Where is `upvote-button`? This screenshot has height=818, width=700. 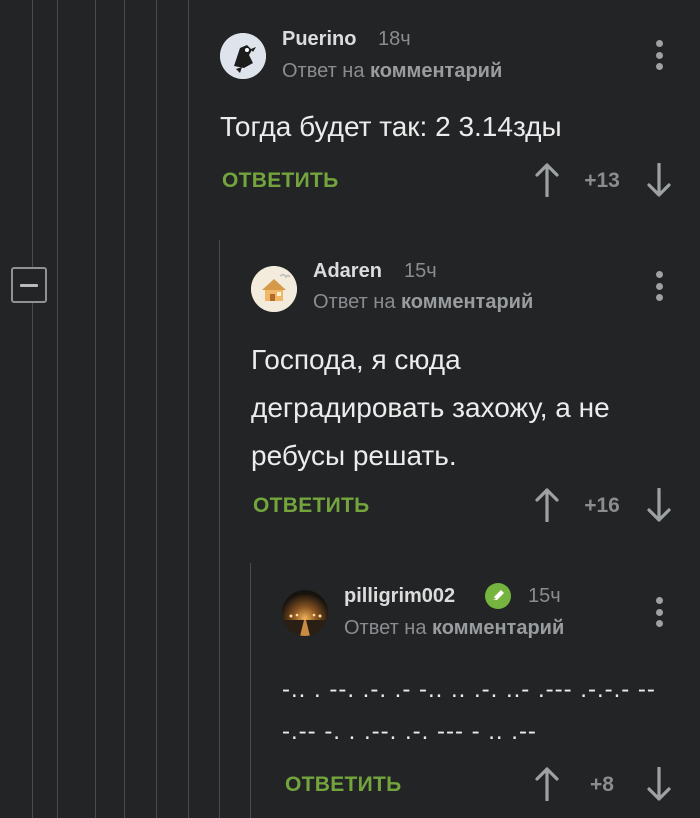 upvote-button is located at coordinates (547, 784).